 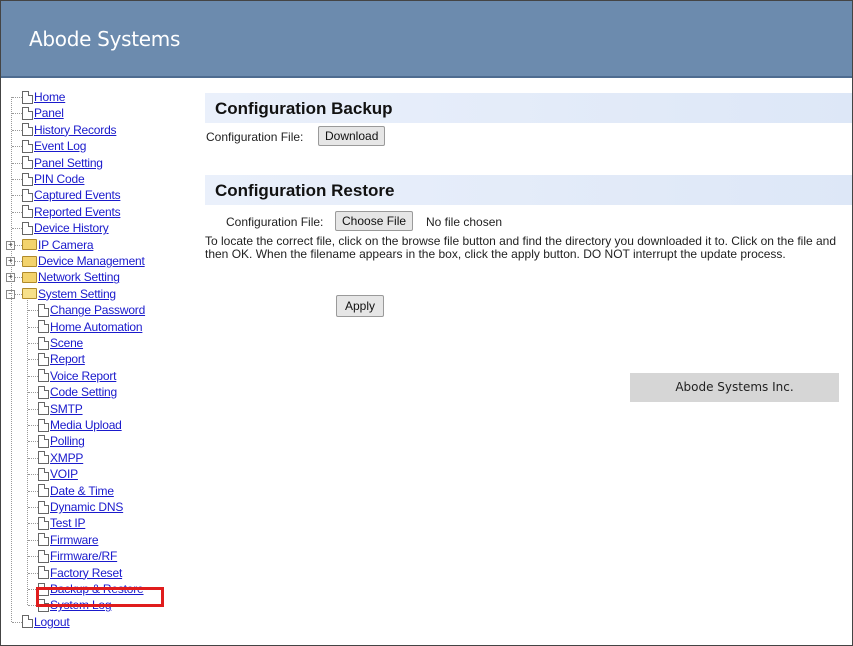 What do you see at coordinates (52, 622) in the screenshot?
I see `sidebar-item-link: Logout` at bounding box center [52, 622].